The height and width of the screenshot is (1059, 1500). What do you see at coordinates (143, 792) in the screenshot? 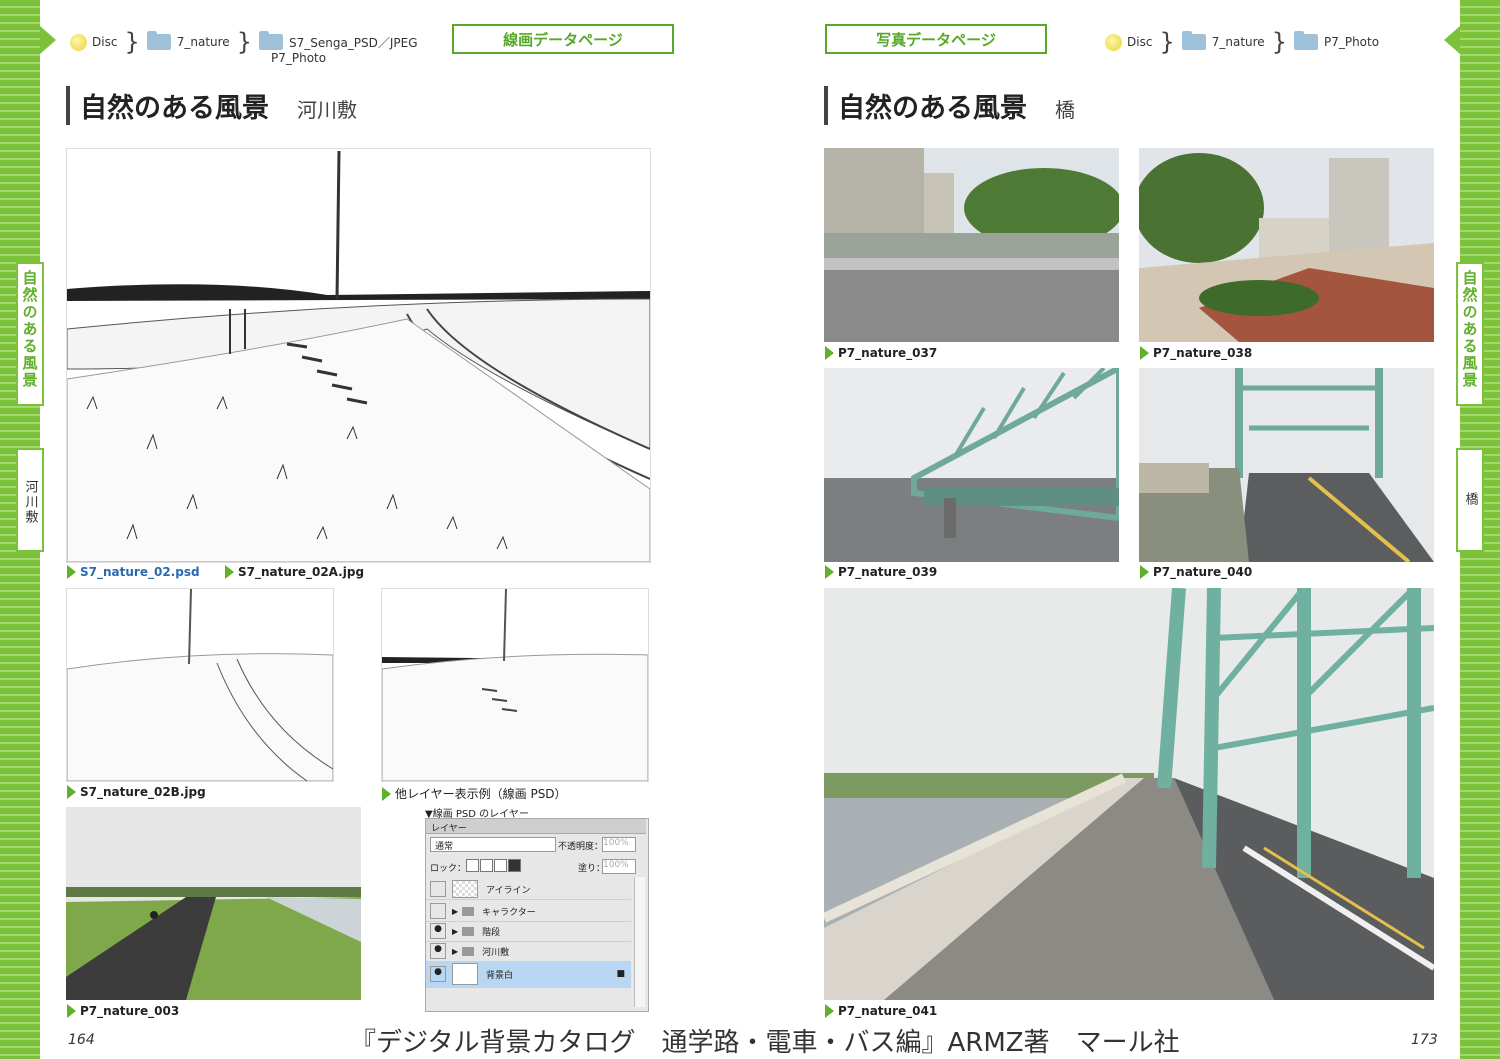
I see `caption-text: S7_nature_02B.jpg` at bounding box center [143, 792].